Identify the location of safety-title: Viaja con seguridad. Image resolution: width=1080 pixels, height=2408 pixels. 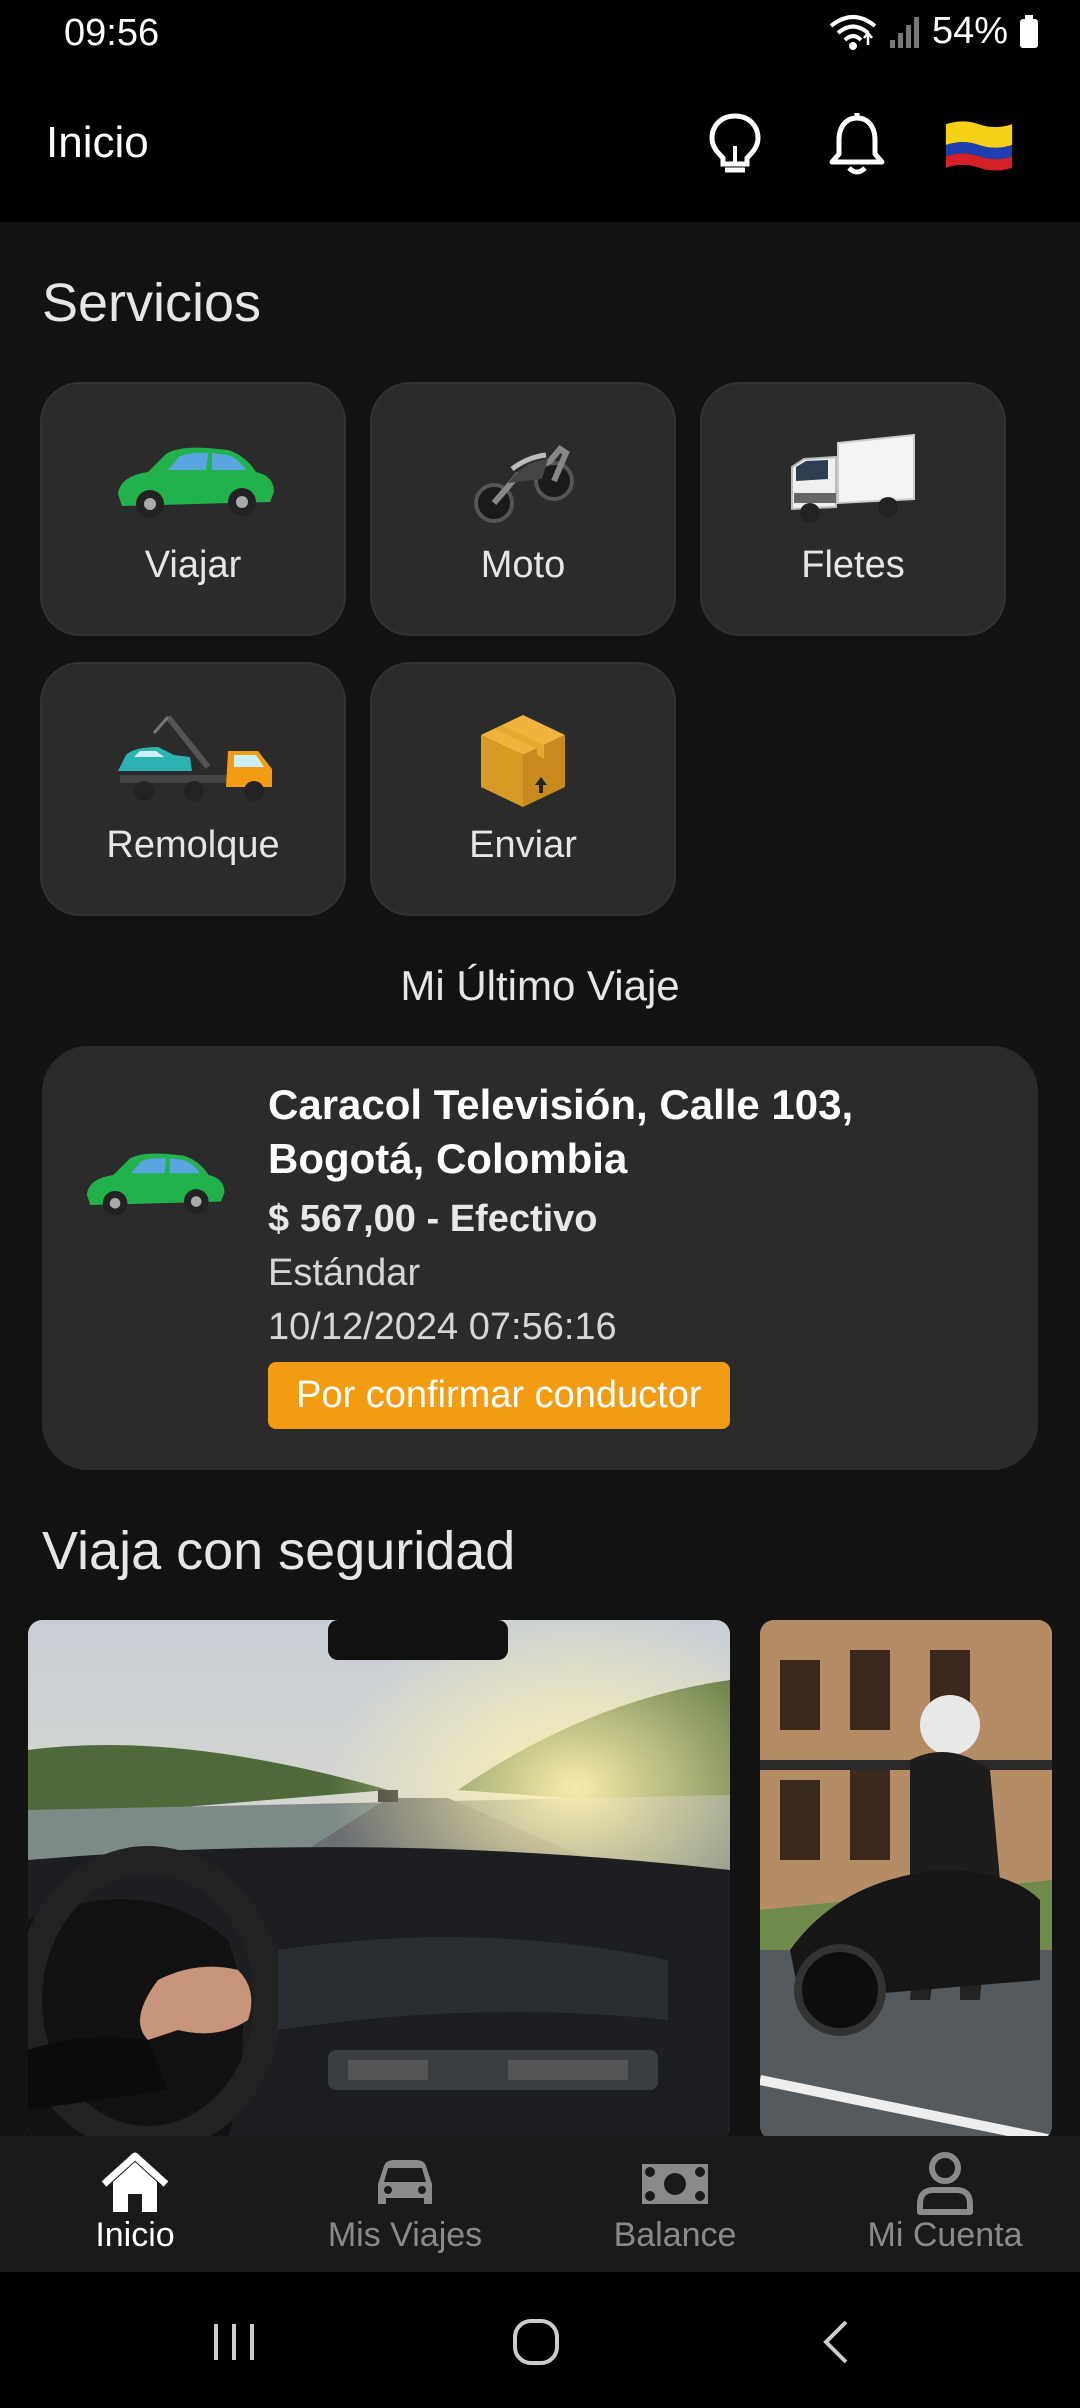
(279, 1551).